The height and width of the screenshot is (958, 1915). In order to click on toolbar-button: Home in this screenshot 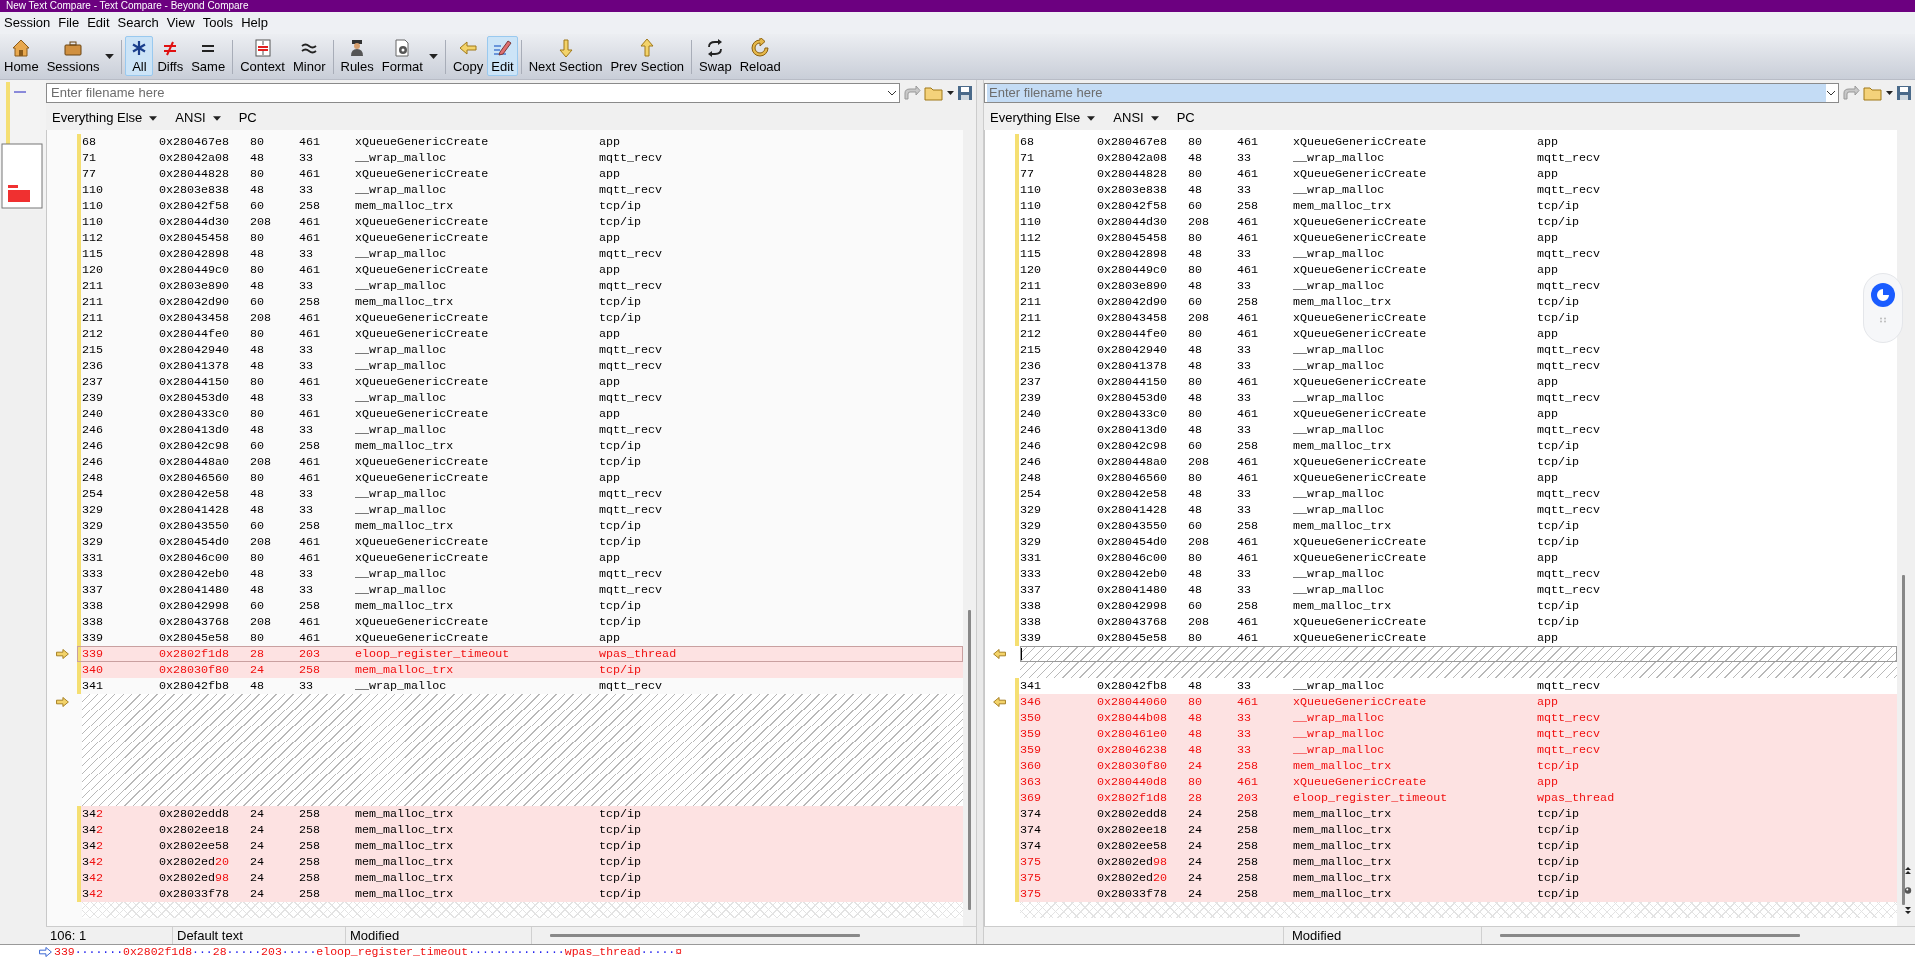, I will do `click(21, 56)`.